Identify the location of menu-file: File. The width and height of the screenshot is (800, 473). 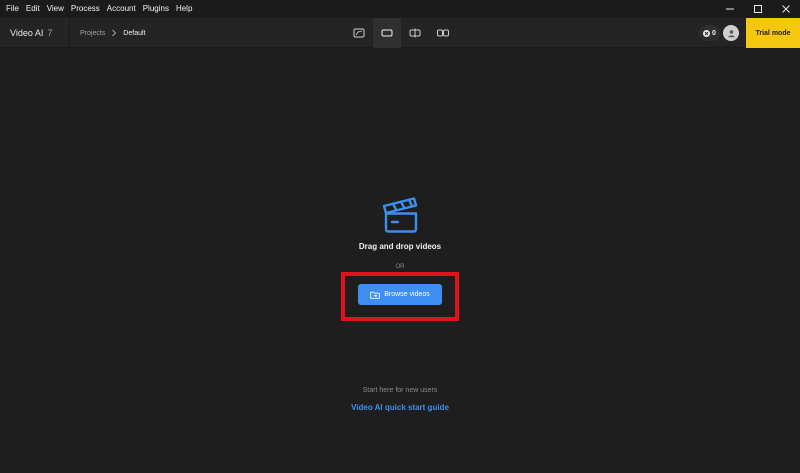
(12, 9).